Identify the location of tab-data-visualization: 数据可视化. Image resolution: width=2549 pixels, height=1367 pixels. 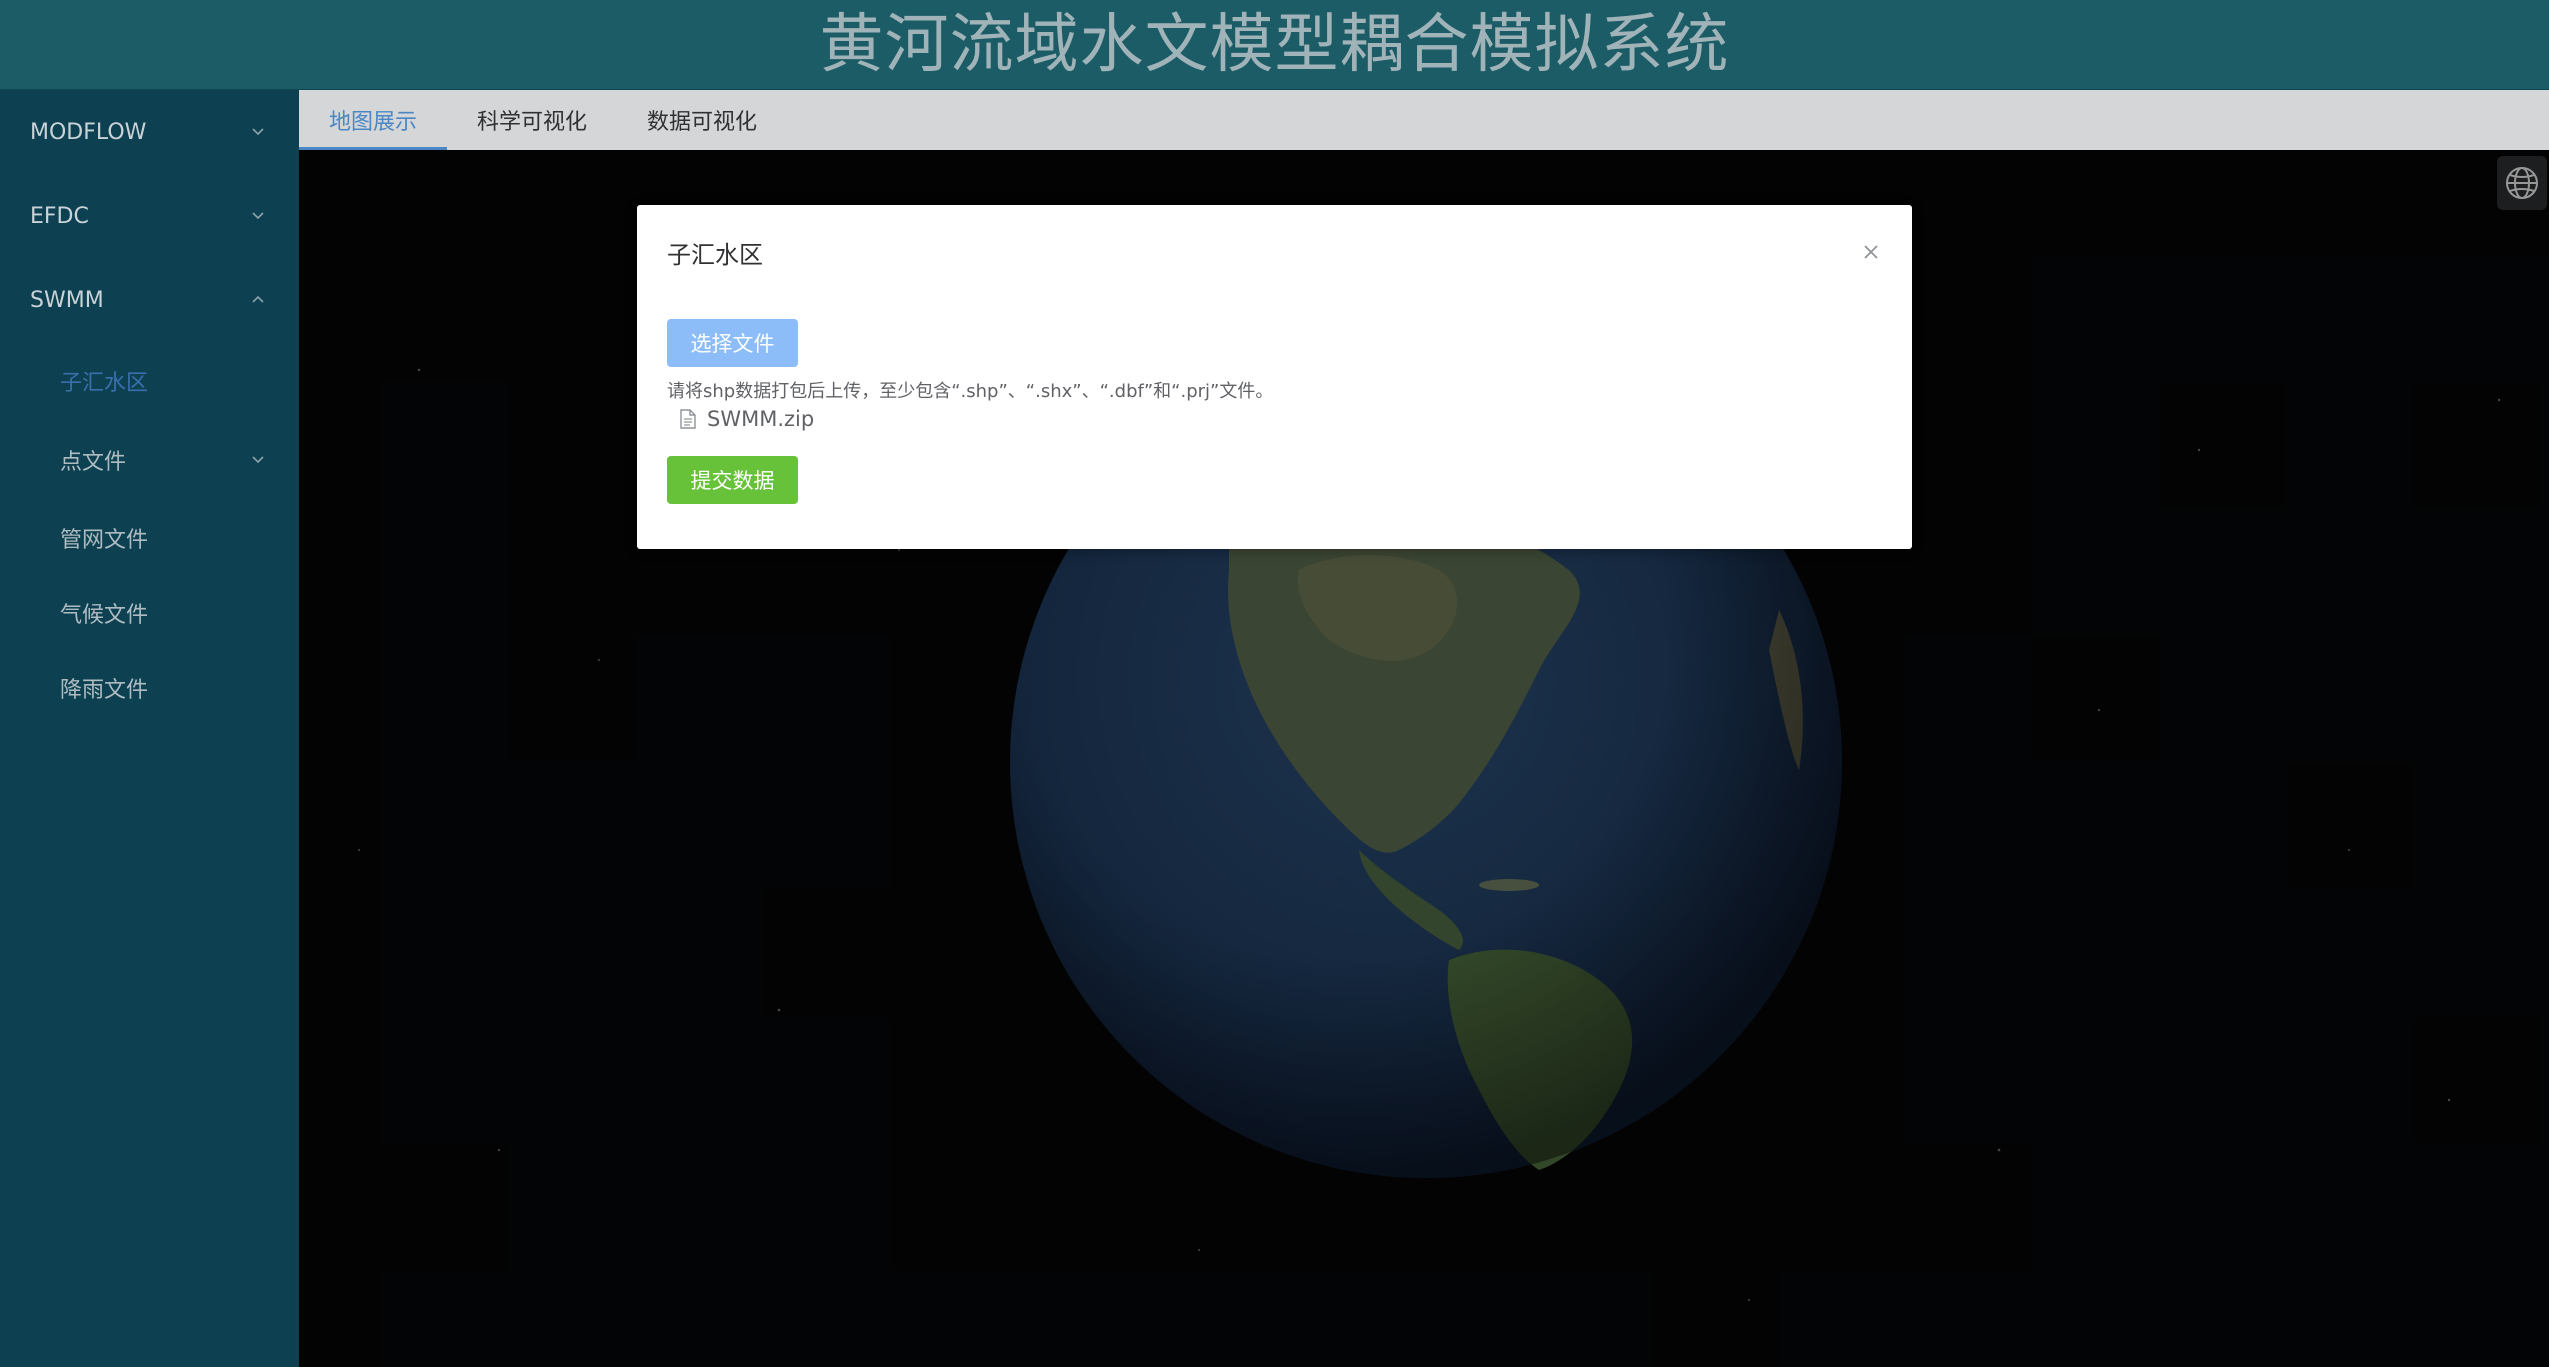
(702, 120).